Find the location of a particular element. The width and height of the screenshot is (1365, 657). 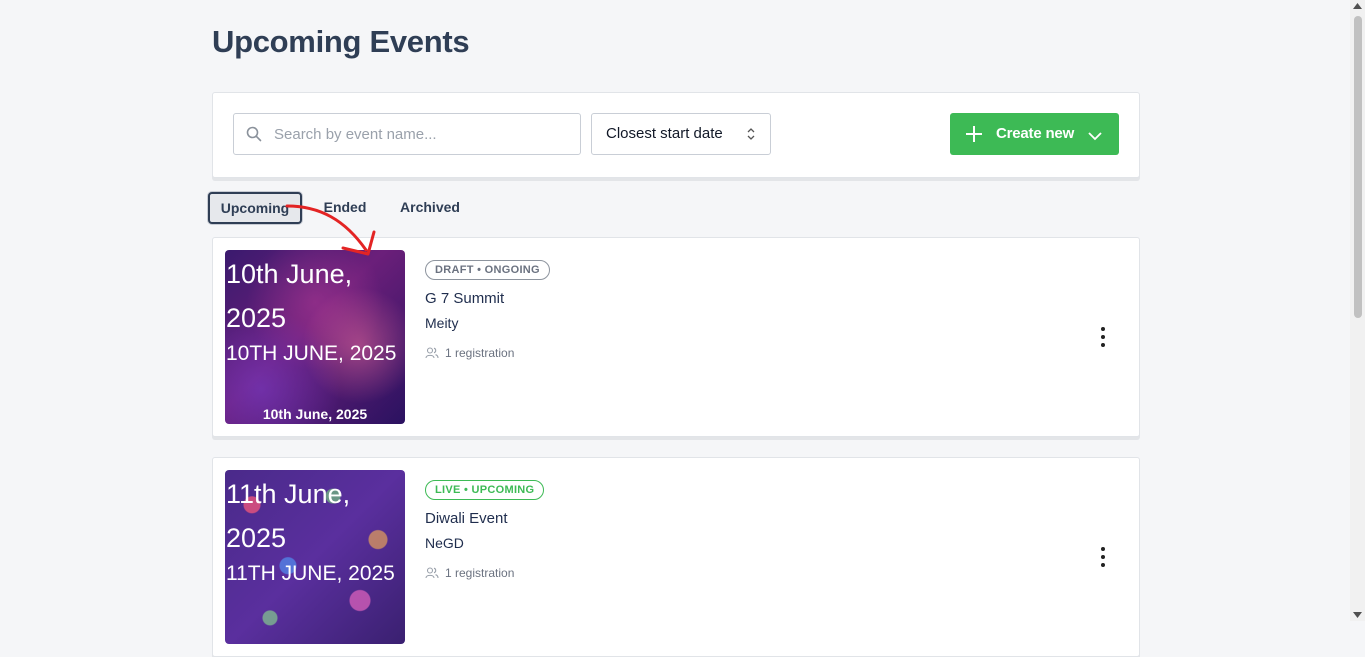

chevron-down-icon is located at coordinates (1095, 136).